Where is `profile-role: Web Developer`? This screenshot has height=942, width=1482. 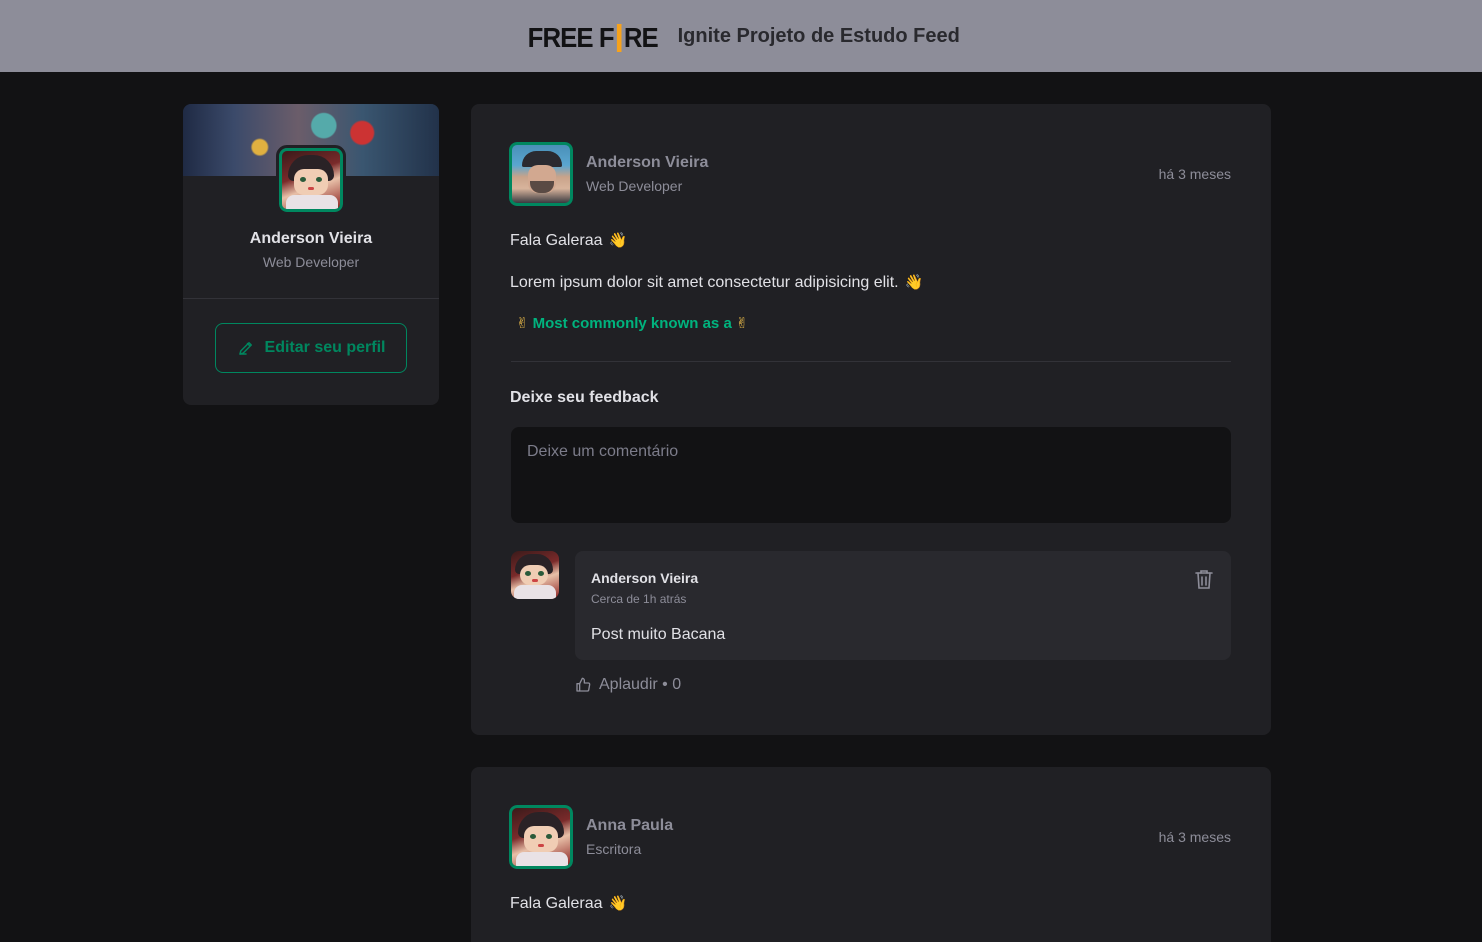
profile-role: Web Developer is located at coordinates (311, 262).